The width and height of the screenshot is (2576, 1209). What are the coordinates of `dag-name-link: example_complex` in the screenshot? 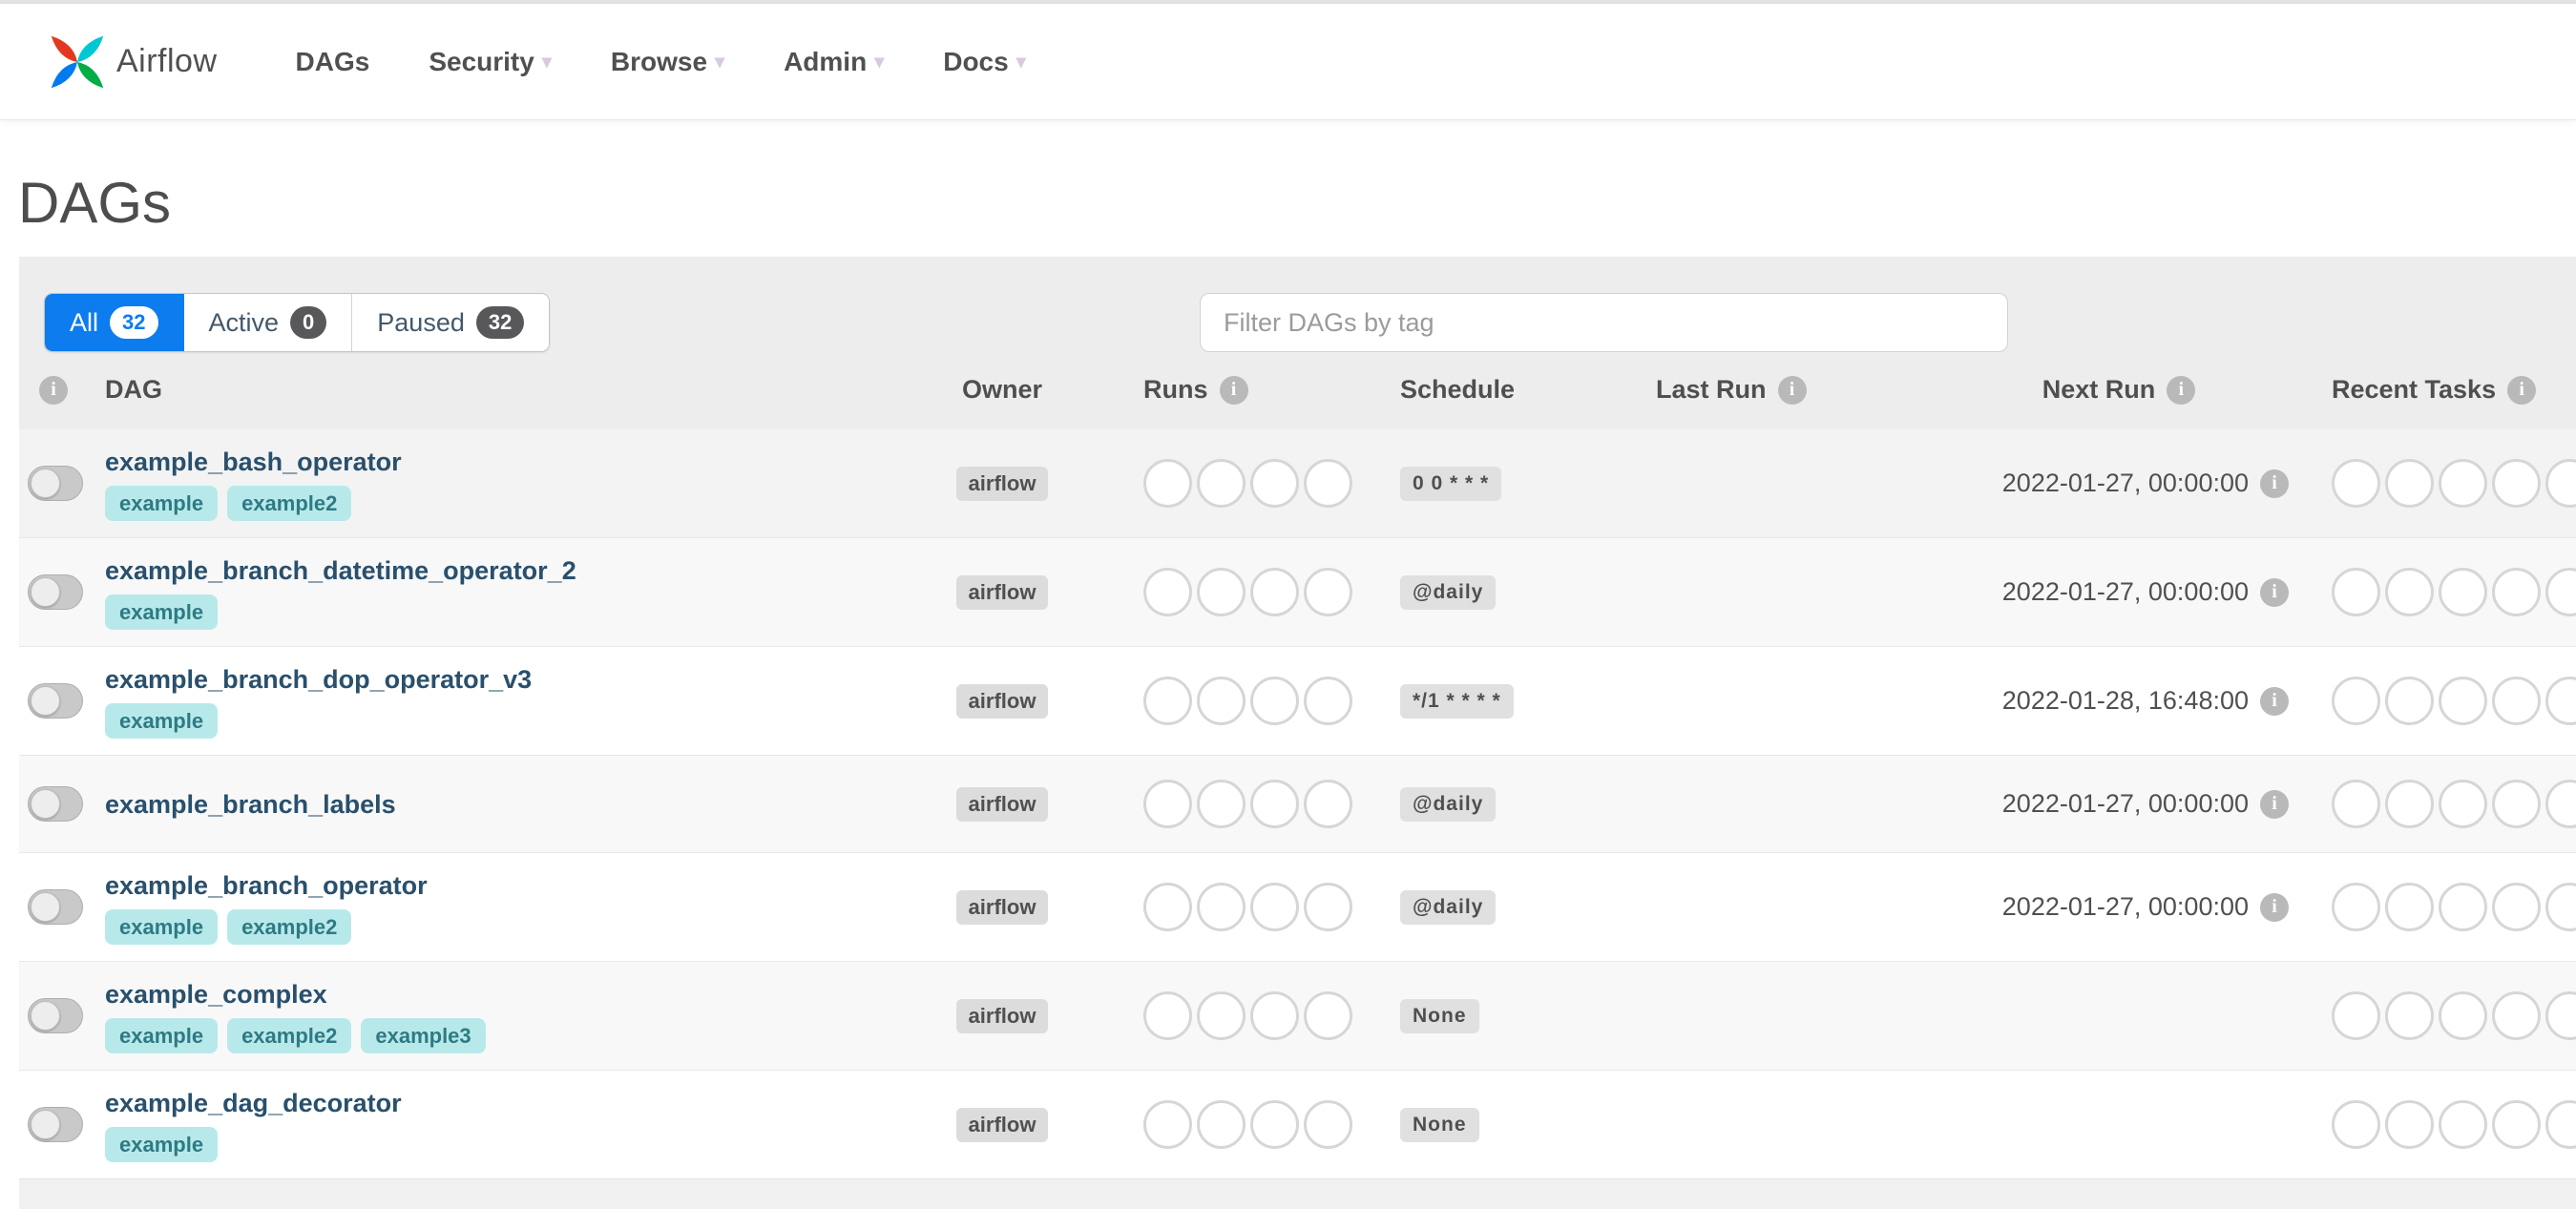 It's located at (295, 995).